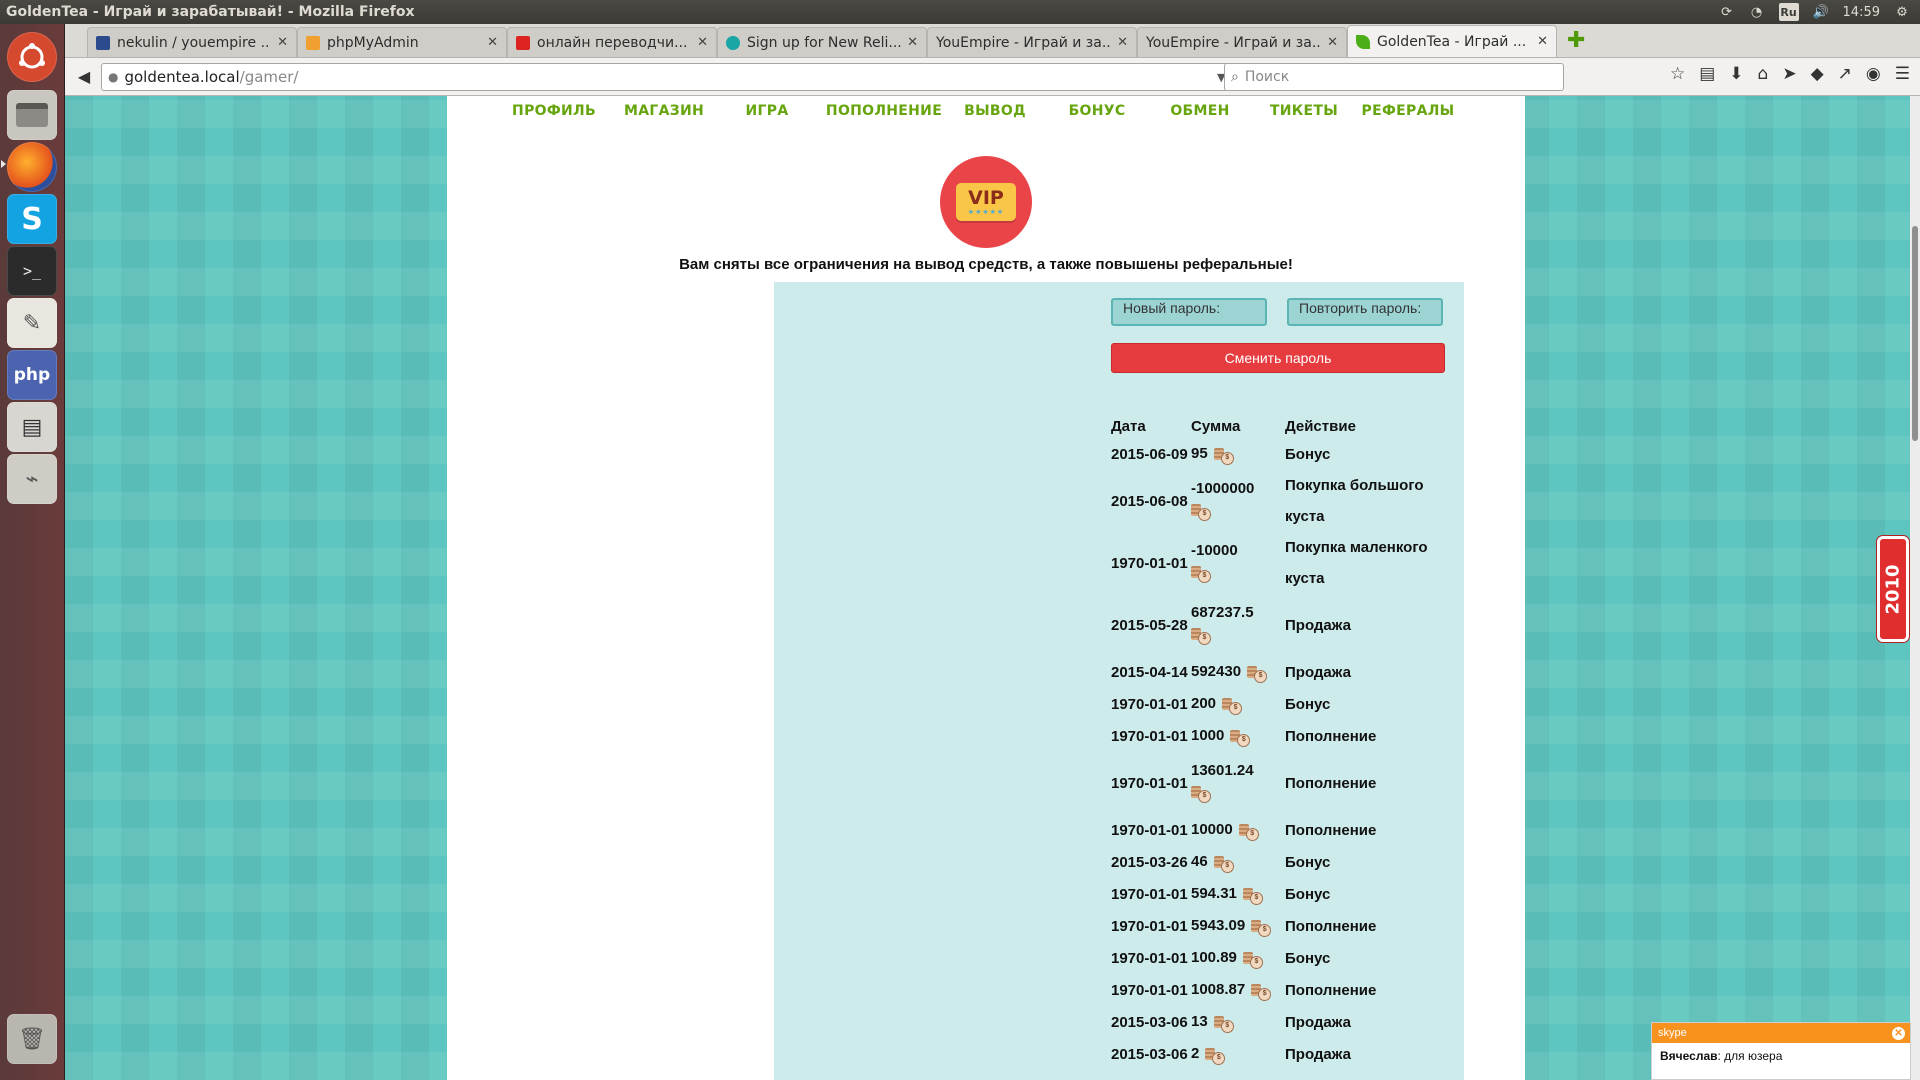  What do you see at coordinates (664, 111) in the screenshot?
I see `menu-item-shop: МАГАЗИН` at bounding box center [664, 111].